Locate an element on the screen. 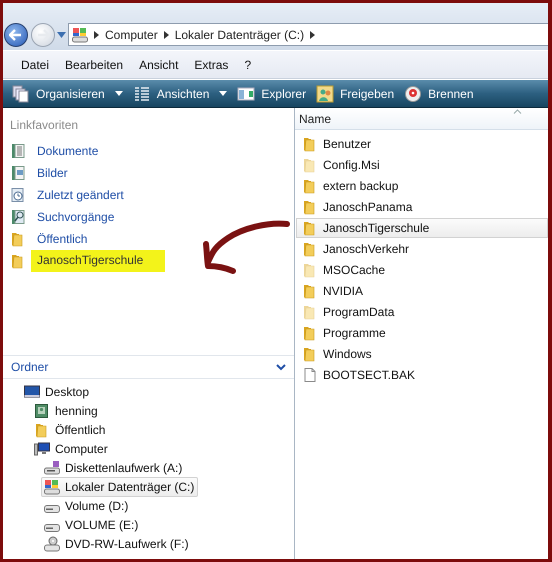  address-bar: Computer Lokaler Datenträger (C:) is located at coordinates (308, 34).